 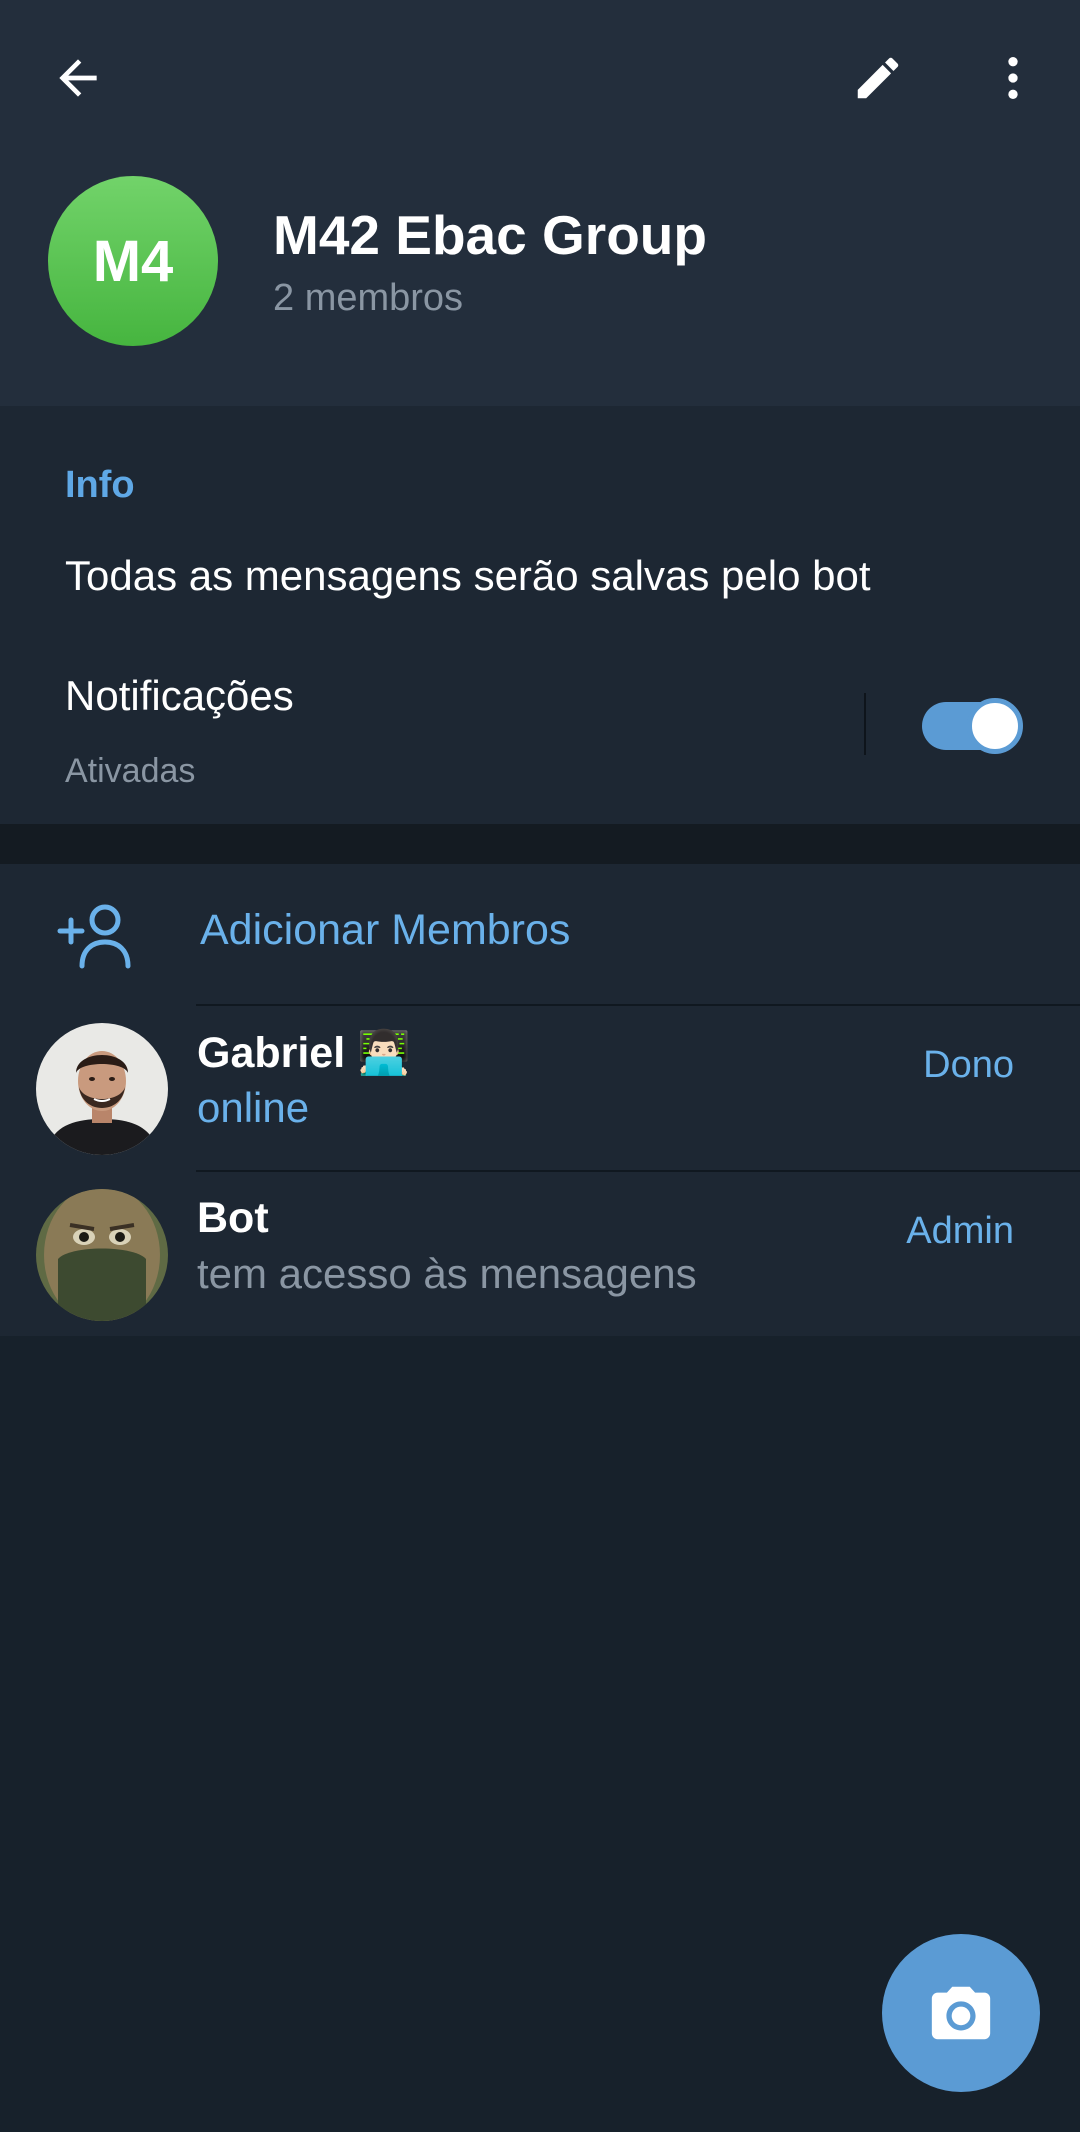 I want to click on info-title: Info, so click(x=100, y=485).